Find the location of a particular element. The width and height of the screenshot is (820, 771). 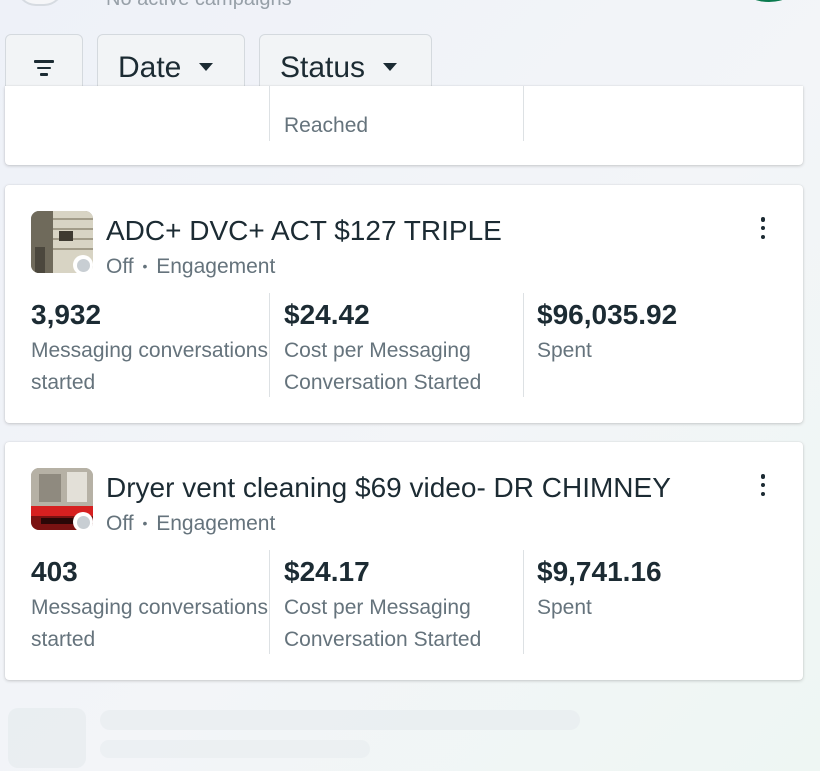

top-header: No active campaigns is located at coordinates (410, 8).